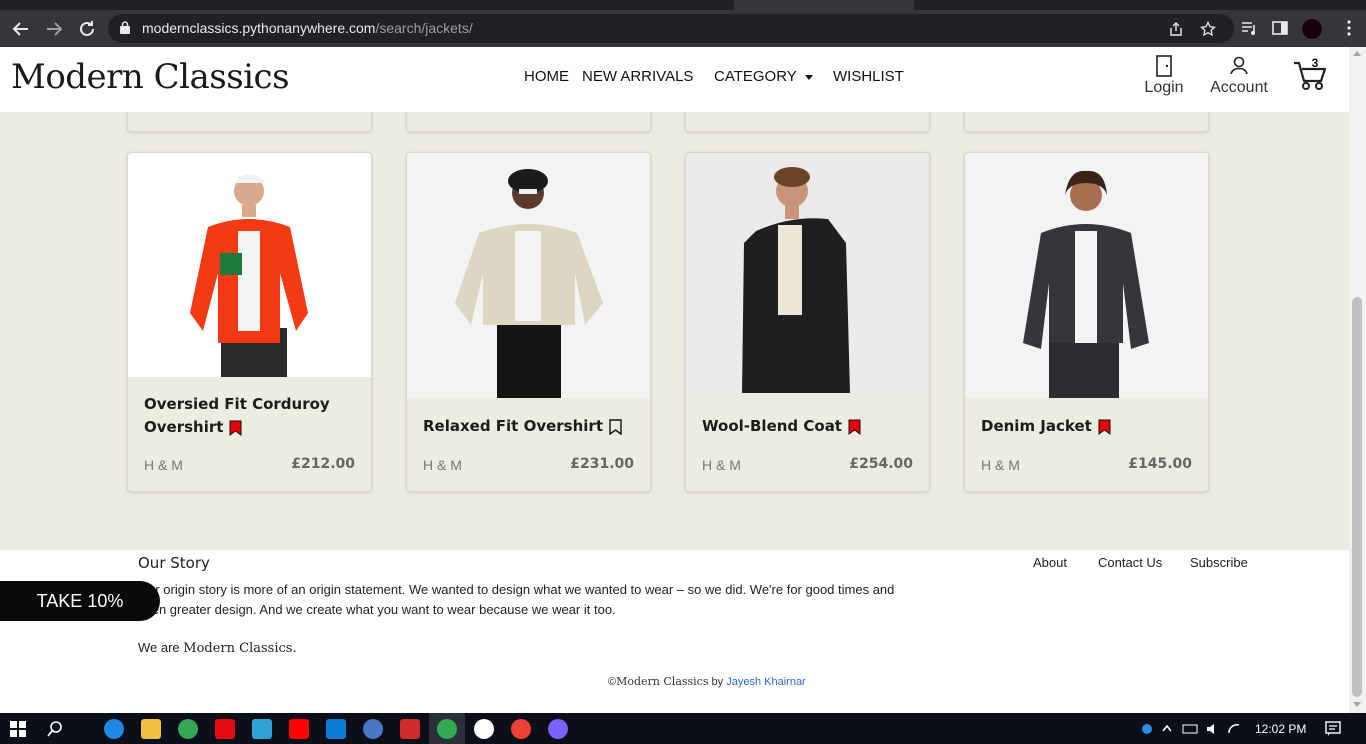 Image resolution: width=1366 pixels, height=744 pixels. I want to click on file-explorer-icon, so click(151, 729).